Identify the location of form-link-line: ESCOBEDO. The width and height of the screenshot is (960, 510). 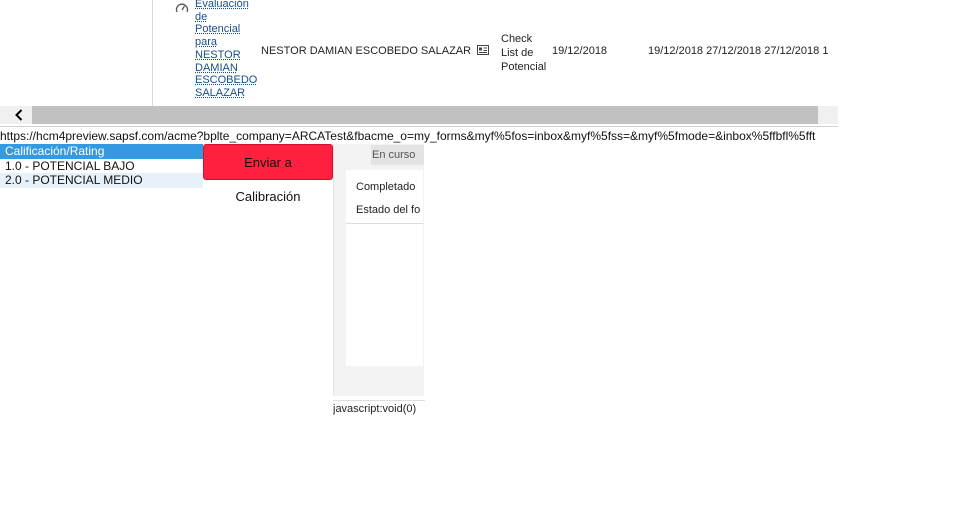
(226, 80).